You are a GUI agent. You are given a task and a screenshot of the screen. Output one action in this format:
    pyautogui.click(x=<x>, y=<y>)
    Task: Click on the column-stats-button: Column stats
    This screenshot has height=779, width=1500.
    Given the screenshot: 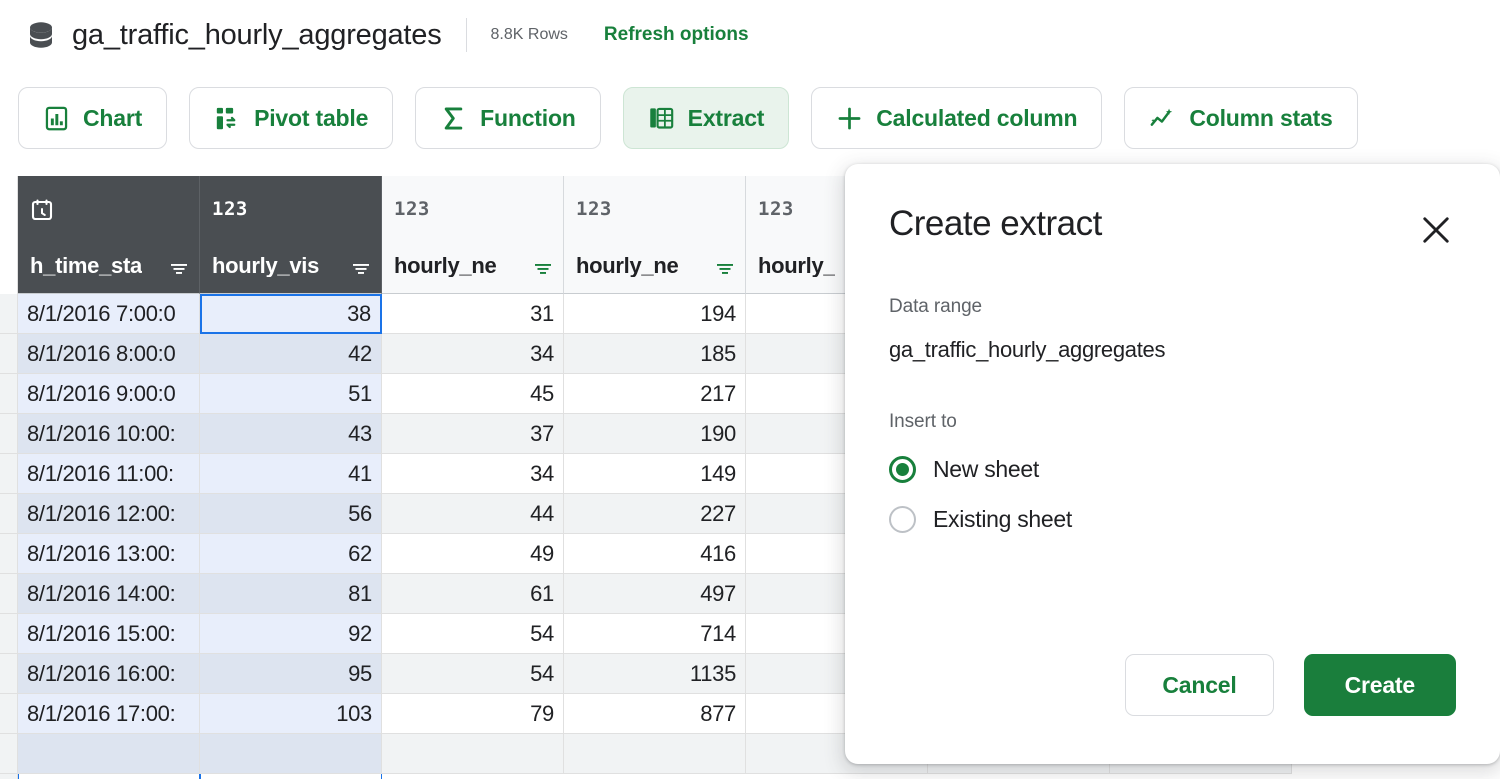 What is the action you would take?
    pyautogui.click(x=1241, y=118)
    